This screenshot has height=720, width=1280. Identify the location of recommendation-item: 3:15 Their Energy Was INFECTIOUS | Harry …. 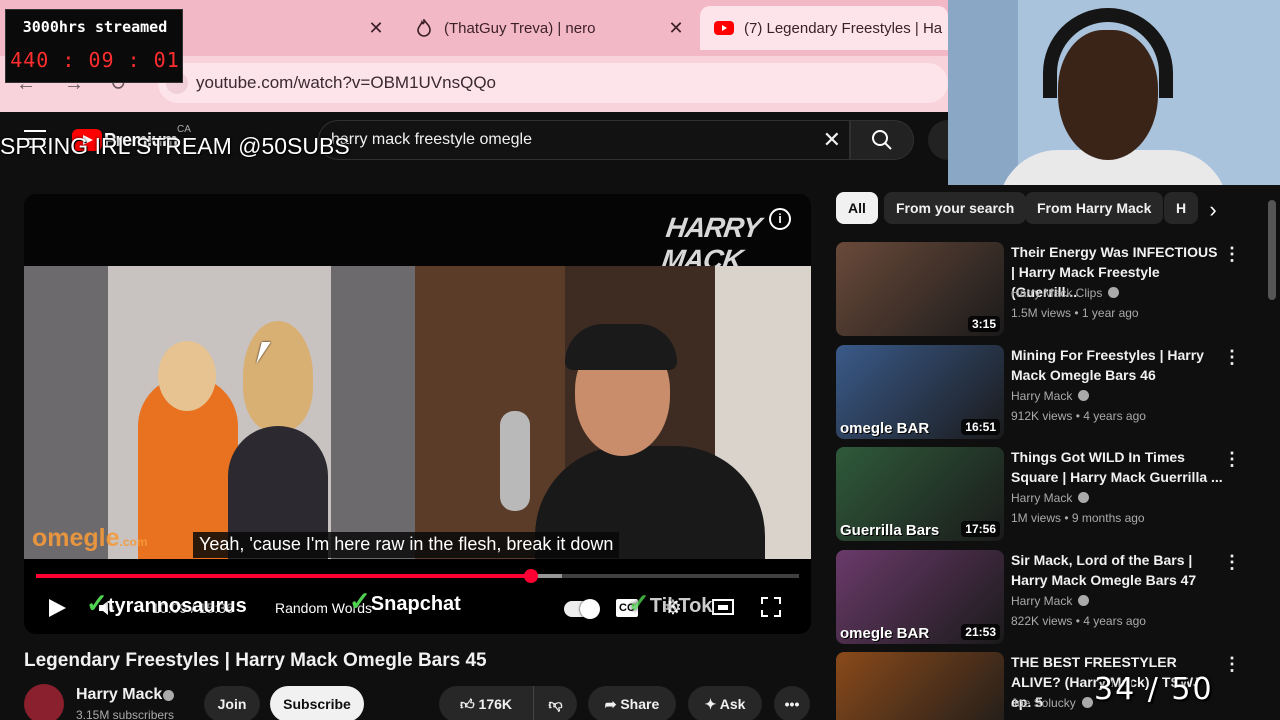
(1058, 290).